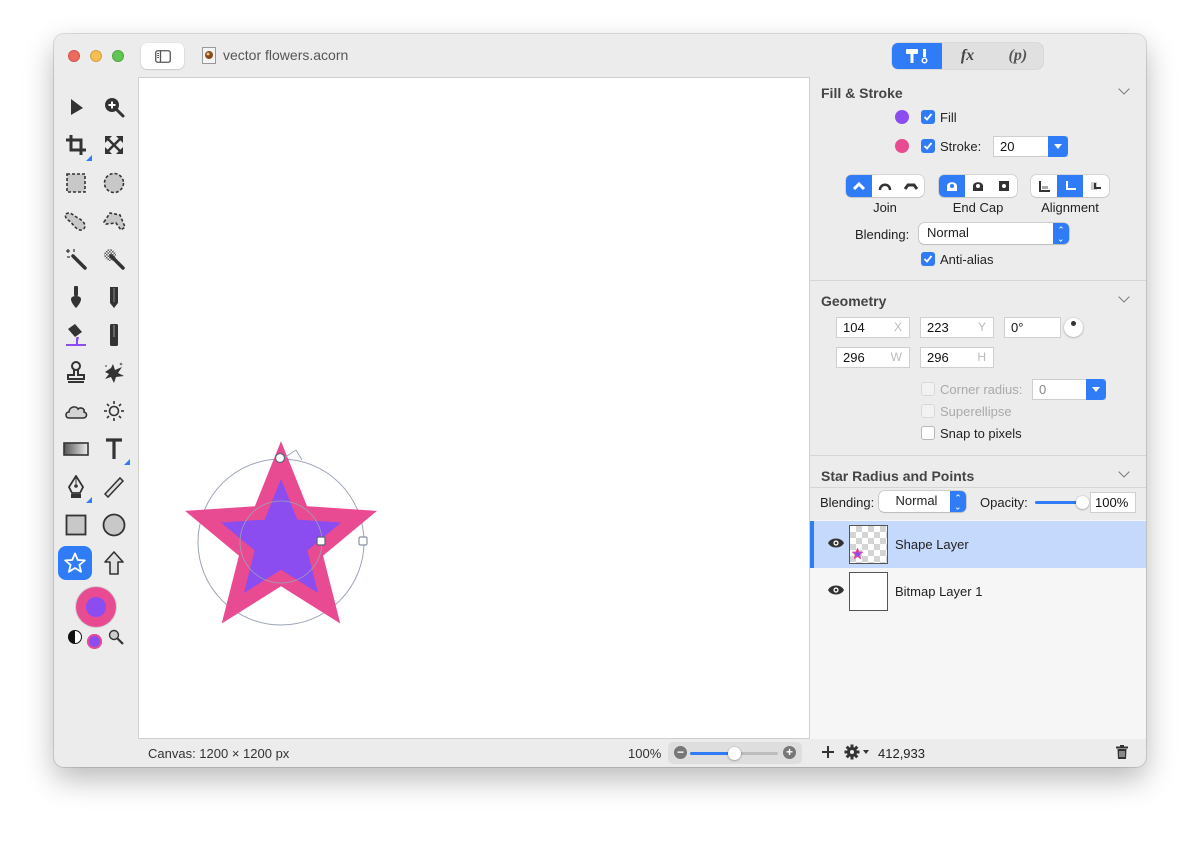  Describe the element at coordinates (911, 186) in the screenshot. I see `join-bevel-button` at that location.